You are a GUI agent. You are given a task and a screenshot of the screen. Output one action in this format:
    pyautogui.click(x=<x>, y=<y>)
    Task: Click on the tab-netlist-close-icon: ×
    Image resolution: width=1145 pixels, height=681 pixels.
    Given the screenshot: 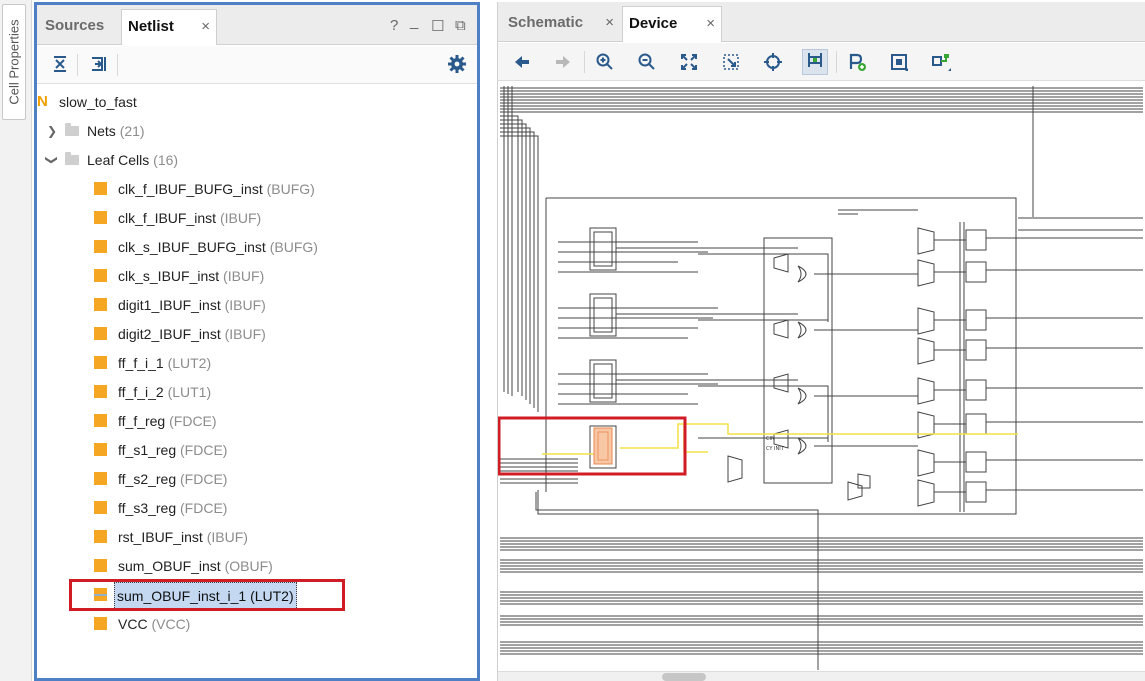 What is the action you would take?
    pyautogui.click(x=205, y=27)
    